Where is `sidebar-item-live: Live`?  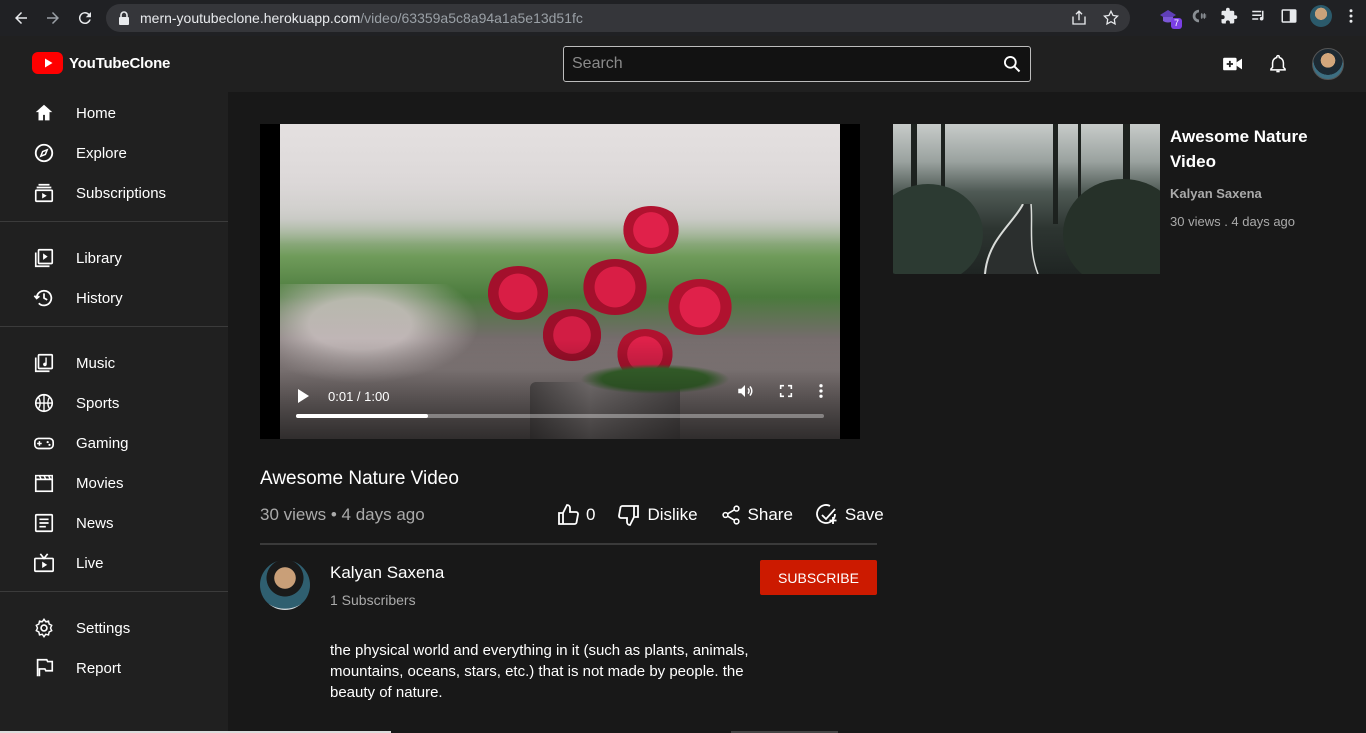 sidebar-item-live: Live is located at coordinates (114, 563).